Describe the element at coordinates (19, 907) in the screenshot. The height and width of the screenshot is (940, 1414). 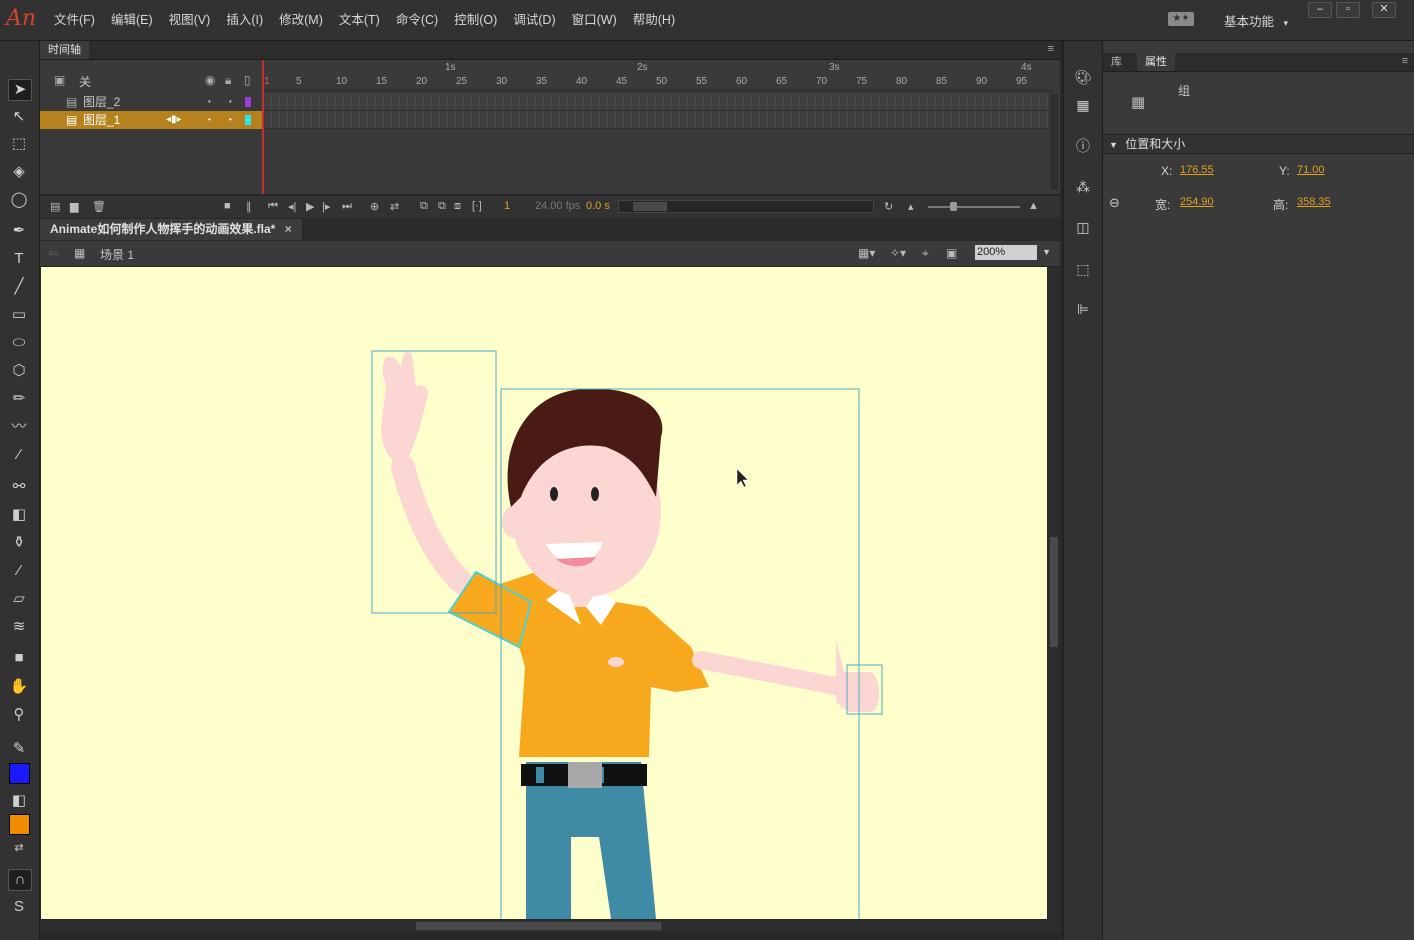
I see `smooth-icon: S` at that location.